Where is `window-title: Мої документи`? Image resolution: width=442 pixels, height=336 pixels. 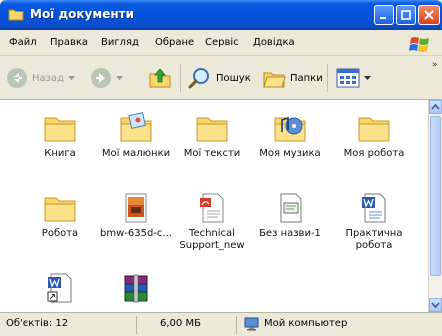 window-title: Мої документи is located at coordinates (82, 14).